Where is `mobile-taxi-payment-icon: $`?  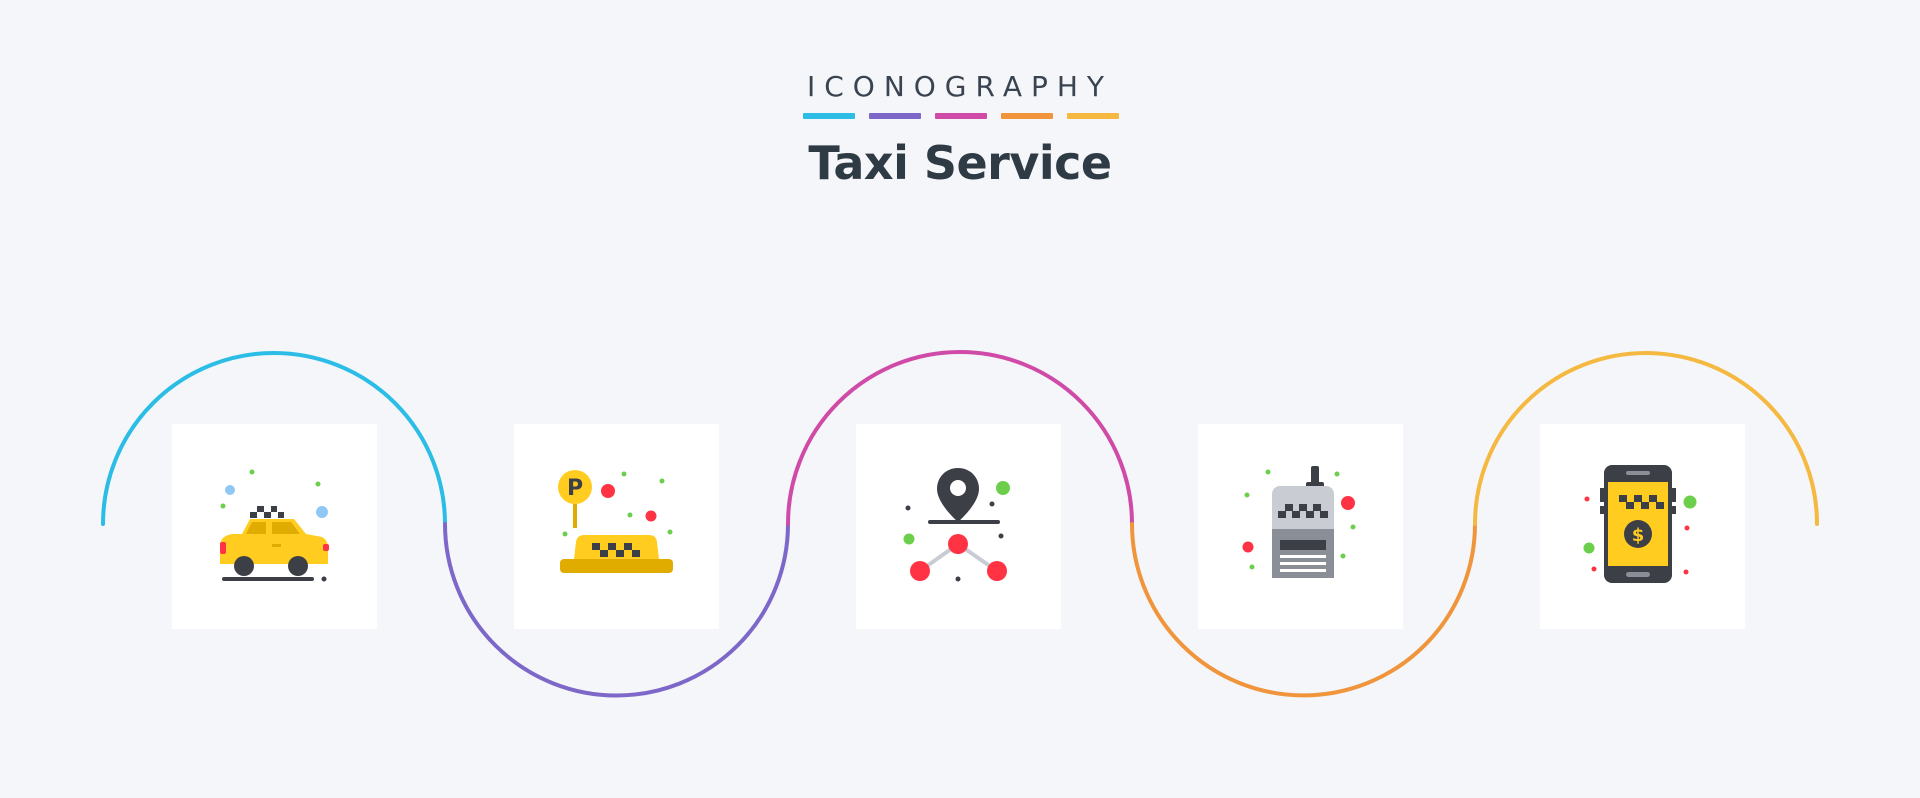 mobile-taxi-payment-icon: $ is located at coordinates (1640, 524).